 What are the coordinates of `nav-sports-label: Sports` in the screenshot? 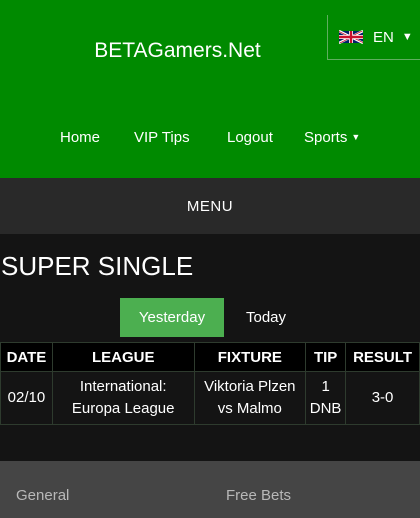 It's located at (326, 137).